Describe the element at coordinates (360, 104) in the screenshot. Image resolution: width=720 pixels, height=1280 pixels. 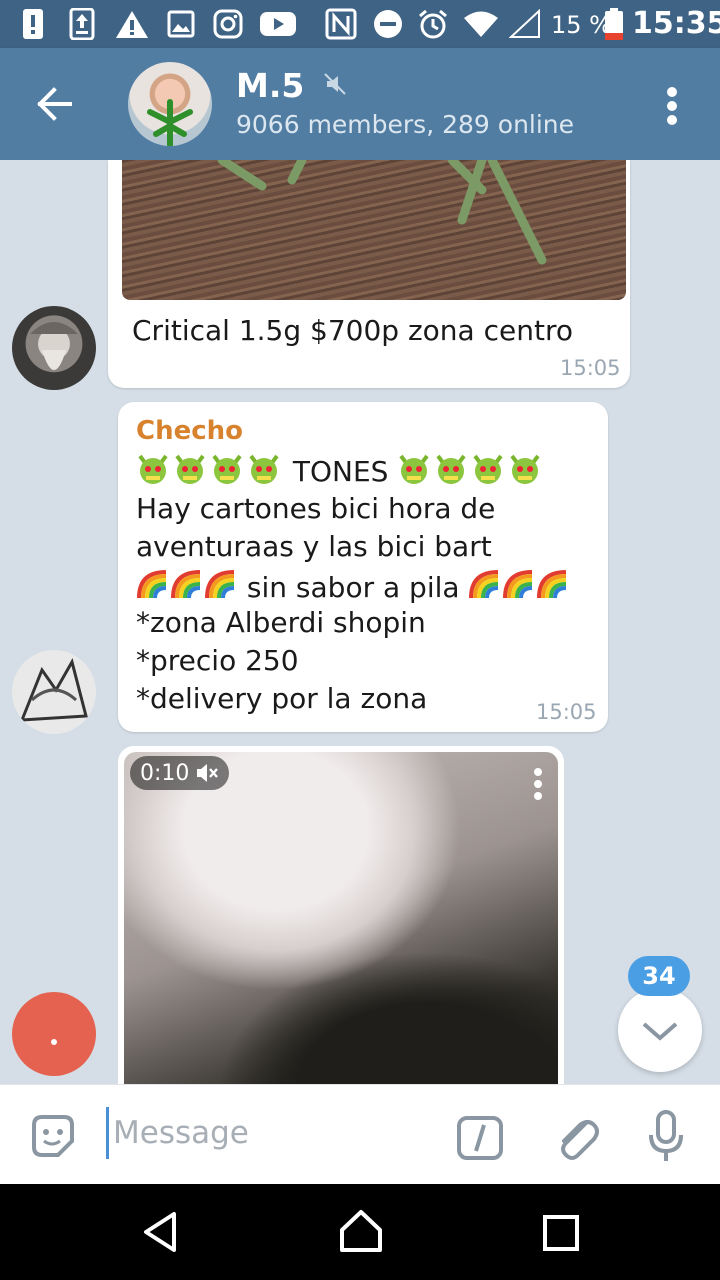
I see `chat-header: M.5 9066 members, 289 online` at that location.